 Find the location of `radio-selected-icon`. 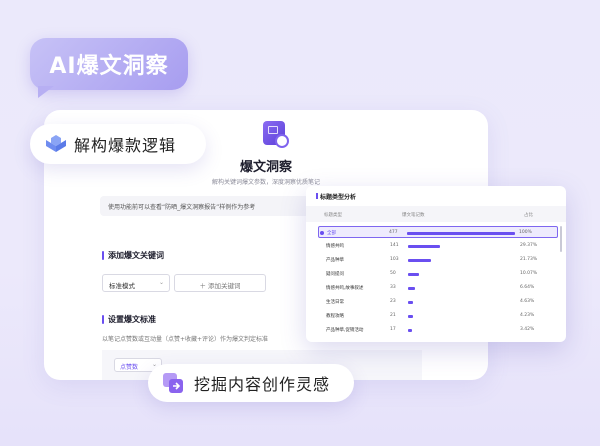

radio-selected-icon is located at coordinates (322, 232).